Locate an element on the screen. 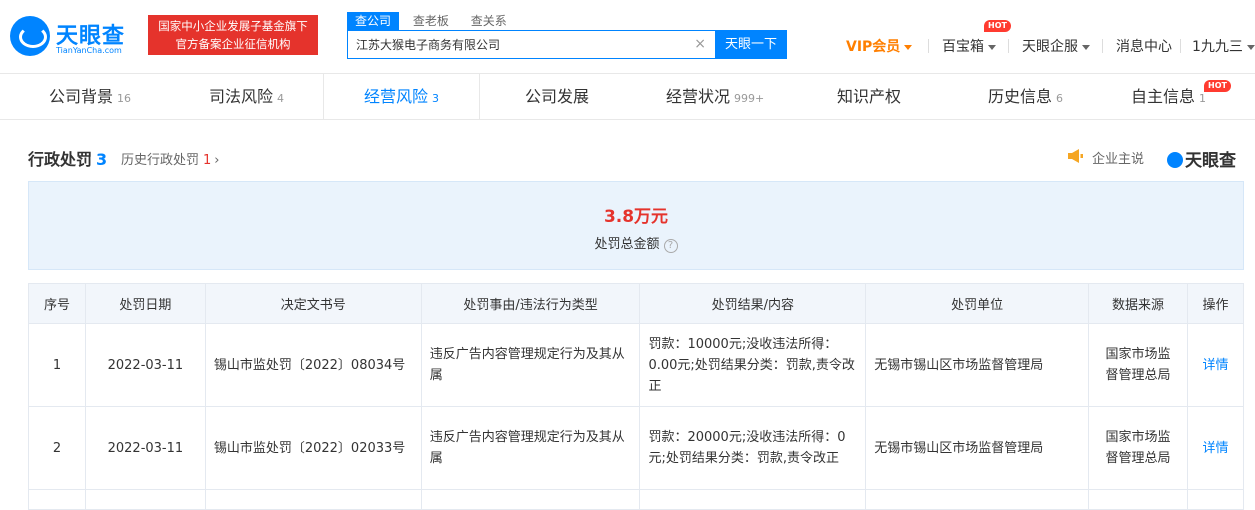  col-header-date: 处罚日期 is located at coordinates (145, 303).